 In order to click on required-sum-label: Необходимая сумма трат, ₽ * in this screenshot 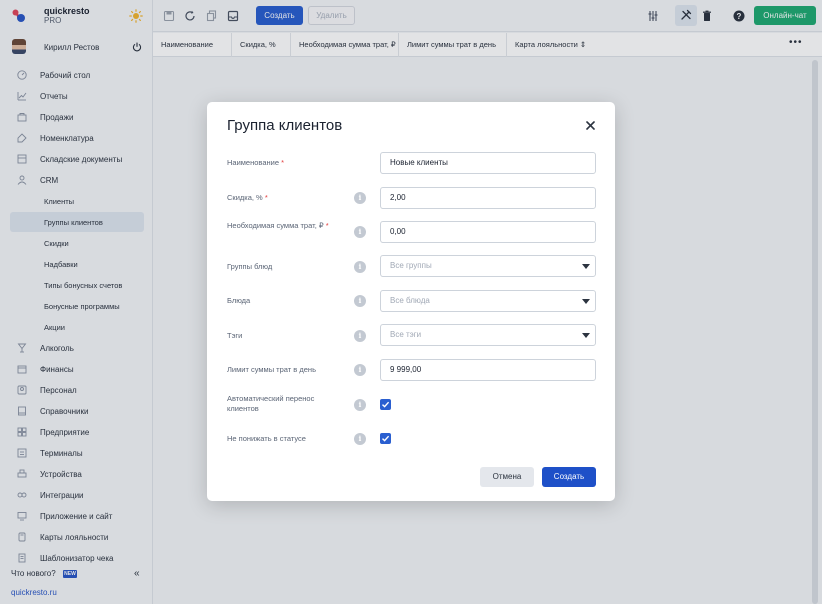, I will do `click(278, 225)`.